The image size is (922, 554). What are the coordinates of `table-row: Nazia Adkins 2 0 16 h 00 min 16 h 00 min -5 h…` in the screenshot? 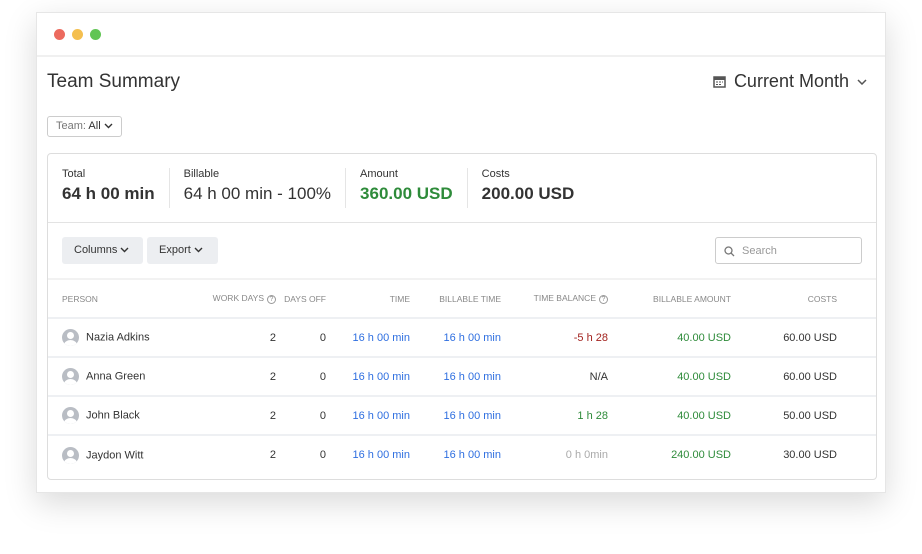 It's located at (462, 338).